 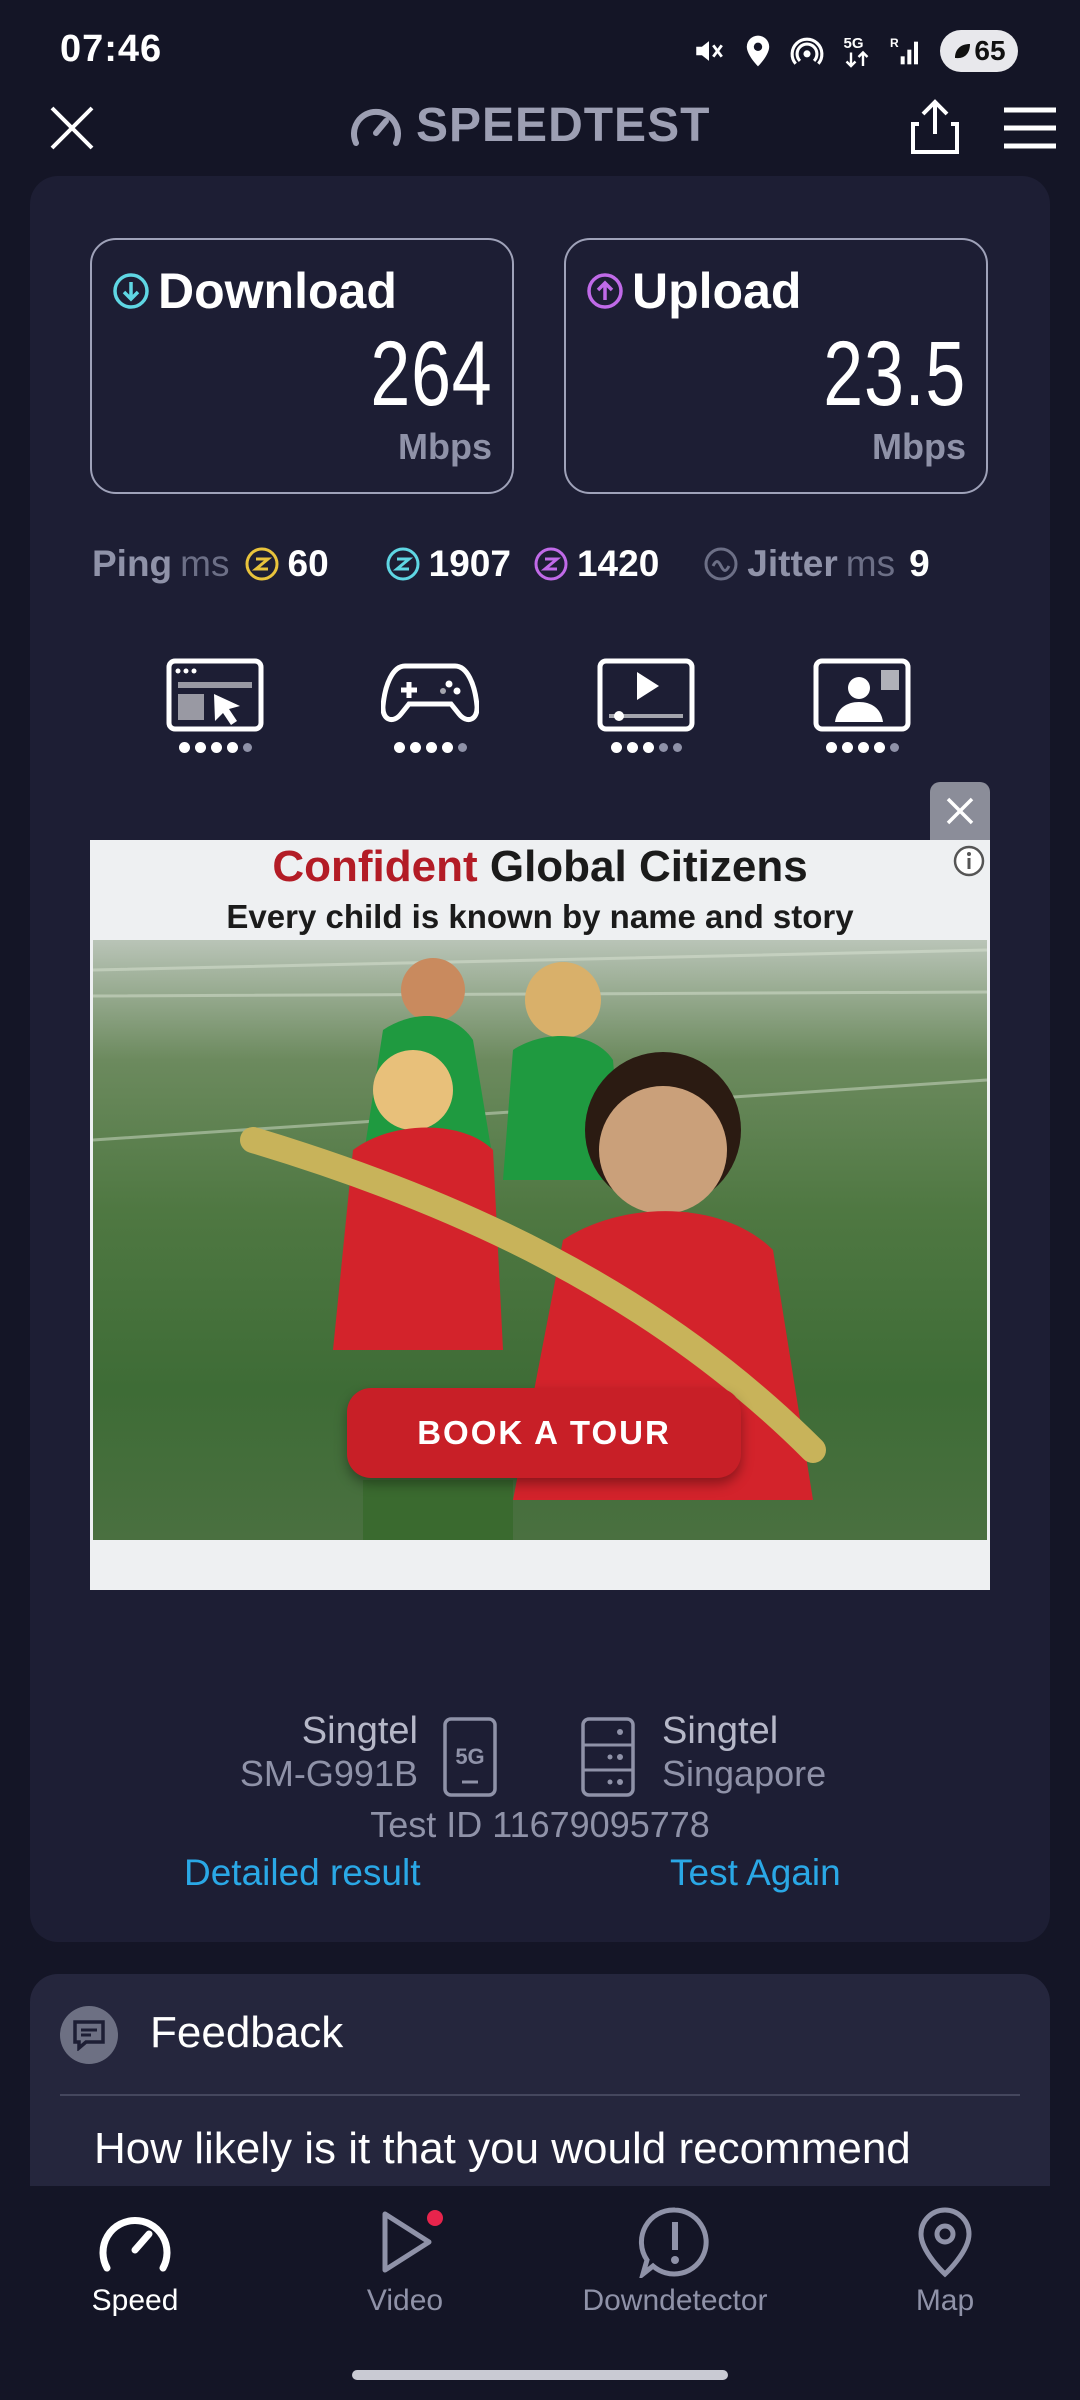 What do you see at coordinates (247, 2032) in the screenshot?
I see `feedback-title: Feedback` at bounding box center [247, 2032].